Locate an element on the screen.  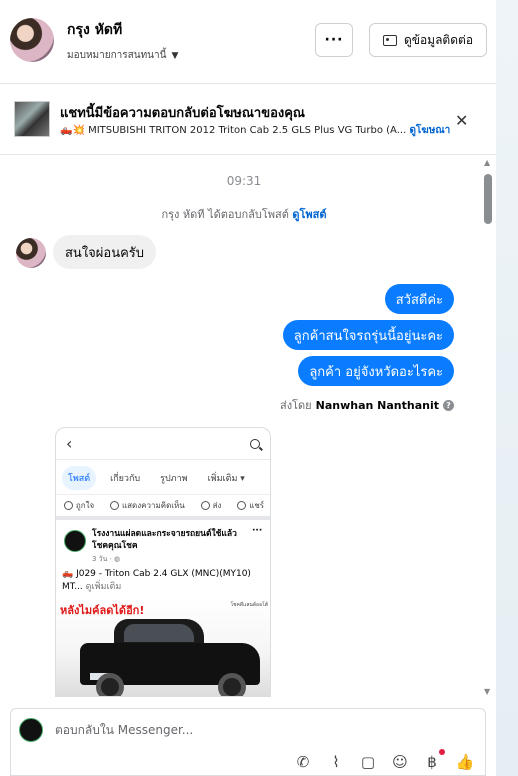
chat-scrollbar: ▲ ▼ is located at coordinates (488, 427).